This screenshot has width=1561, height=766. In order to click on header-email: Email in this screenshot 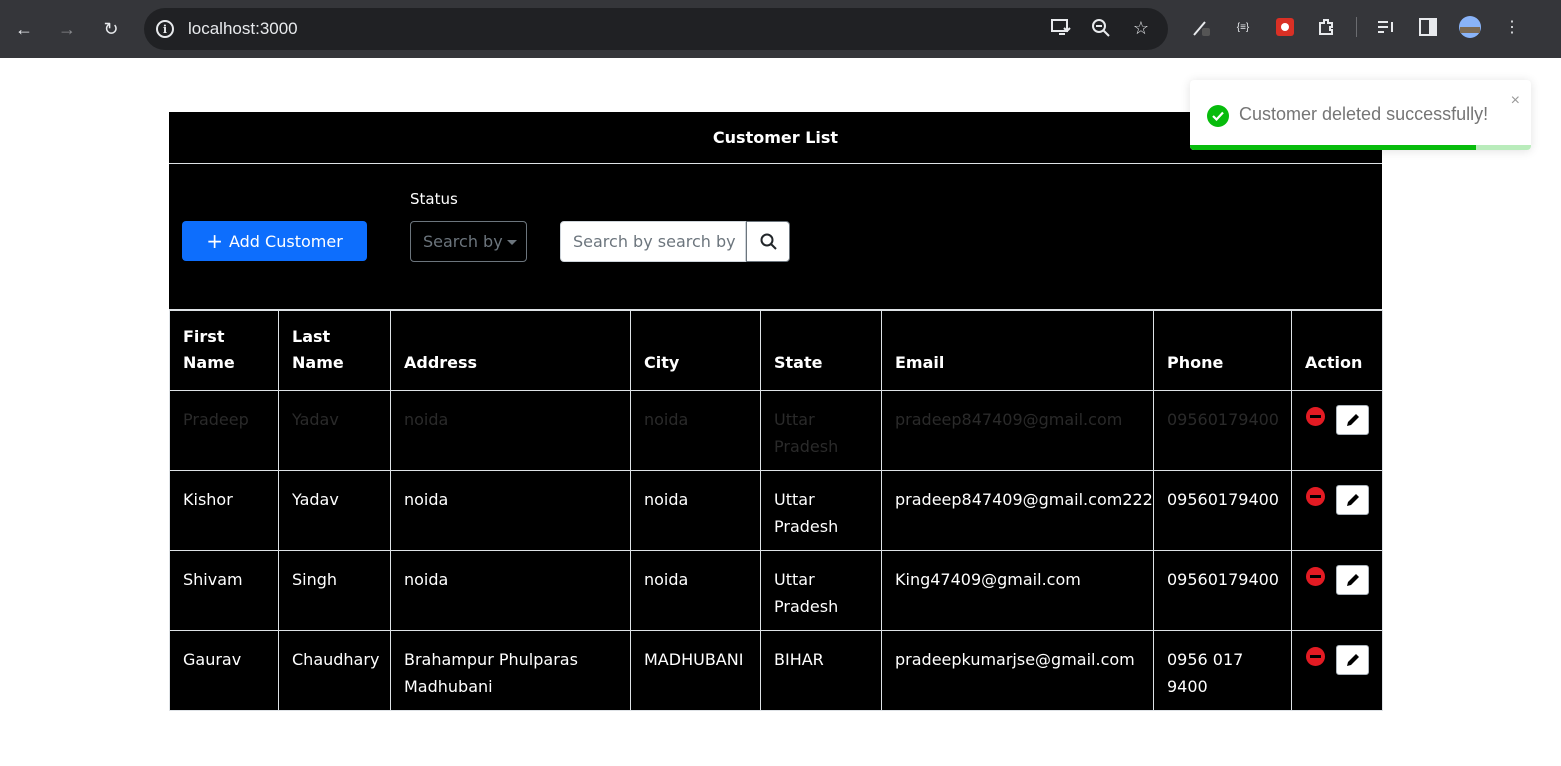, I will do `click(1017, 350)`.